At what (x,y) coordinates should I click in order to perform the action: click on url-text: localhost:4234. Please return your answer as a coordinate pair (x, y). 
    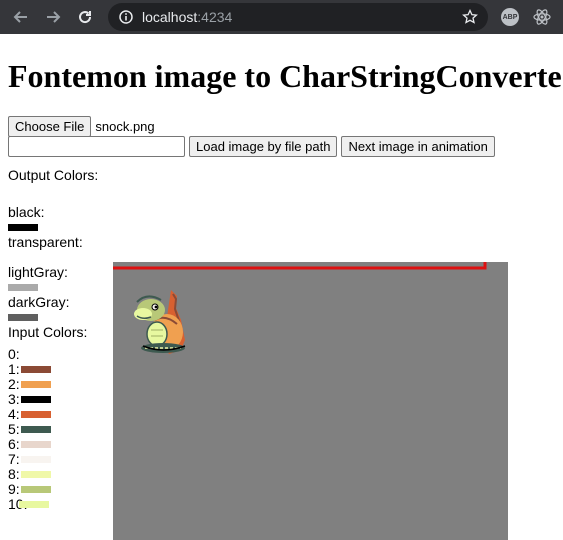
    Looking at the image, I should click on (187, 17).